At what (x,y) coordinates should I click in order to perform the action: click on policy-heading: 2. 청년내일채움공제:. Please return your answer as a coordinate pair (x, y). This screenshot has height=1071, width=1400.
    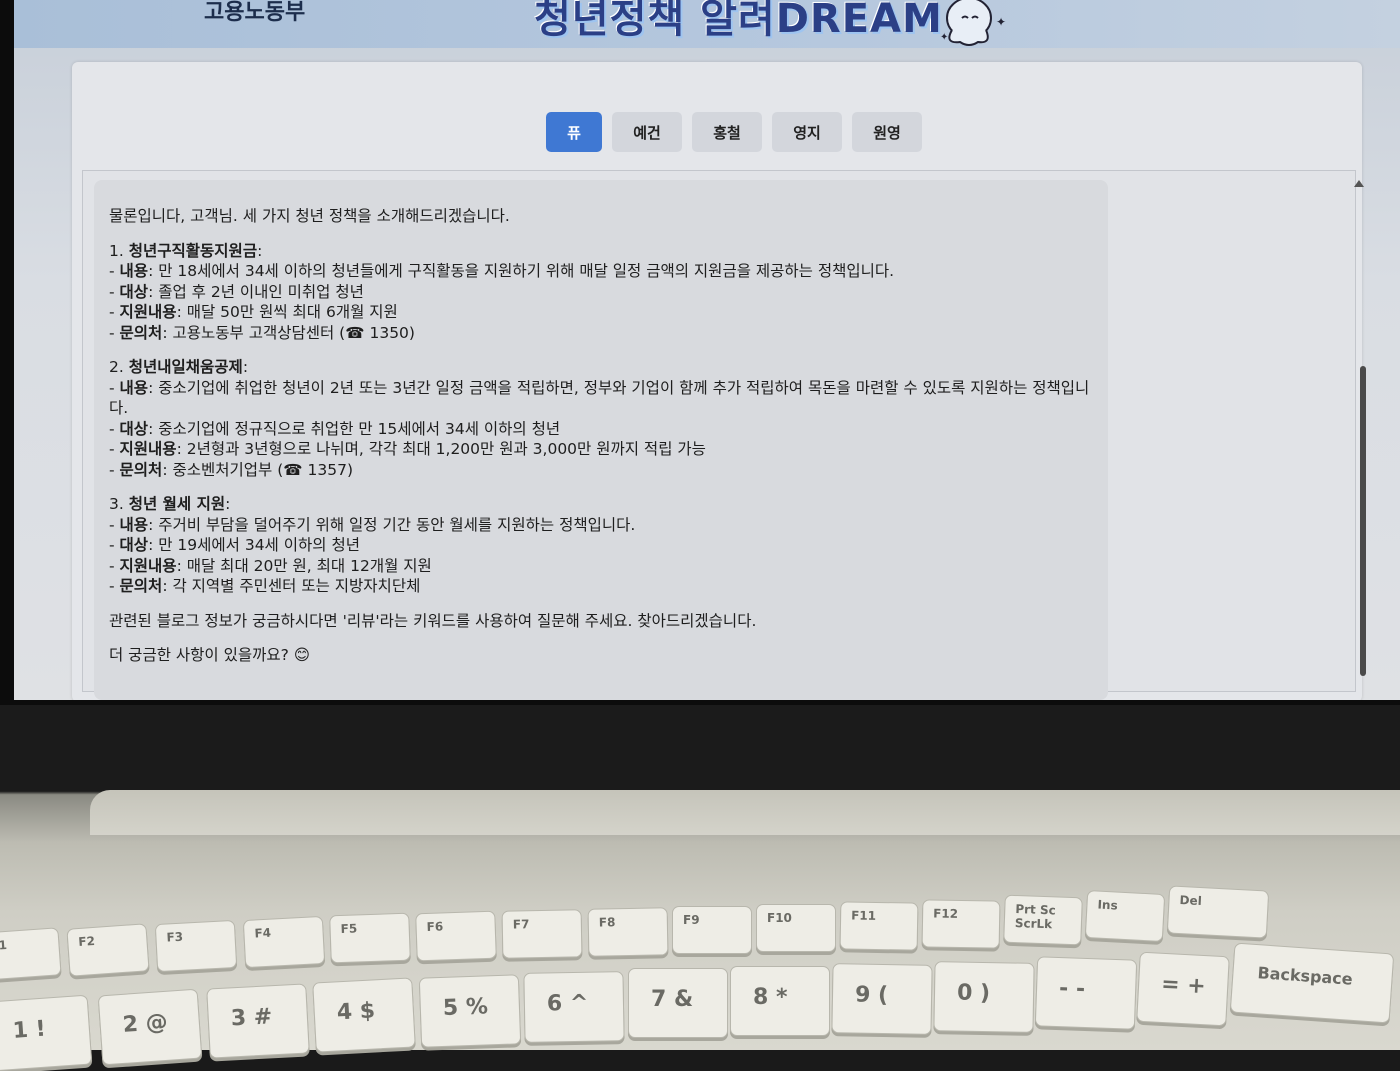
    Looking at the image, I should click on (179, 367).